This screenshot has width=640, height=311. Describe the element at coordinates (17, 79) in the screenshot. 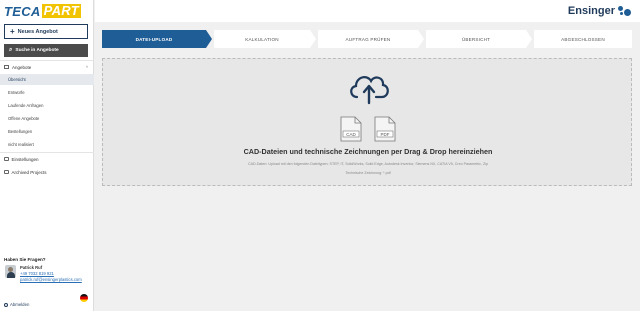

I see `sidebar-item-label: Übersicht` at that location.